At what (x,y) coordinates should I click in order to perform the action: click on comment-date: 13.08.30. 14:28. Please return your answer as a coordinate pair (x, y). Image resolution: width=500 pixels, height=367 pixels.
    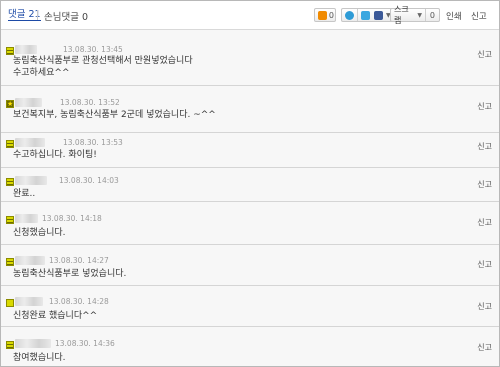
    Looking at the image, I should click on (79, 301).